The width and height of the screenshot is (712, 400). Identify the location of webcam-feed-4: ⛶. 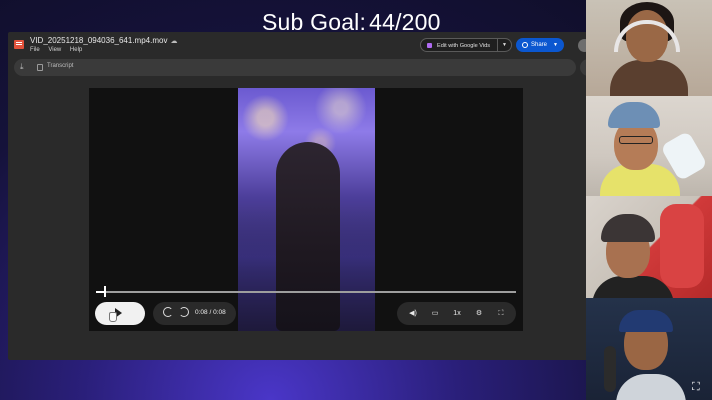
(649, 349).